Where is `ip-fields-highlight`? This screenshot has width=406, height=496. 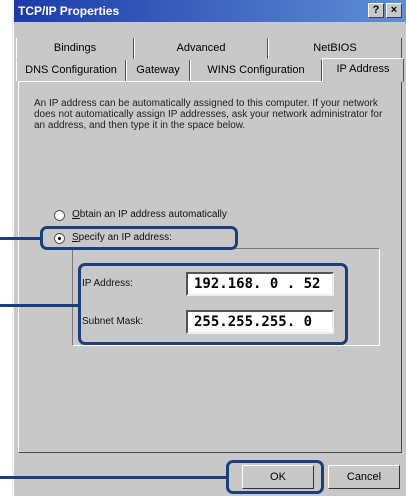
ip-fields-highlight is located at coordinates (213, 304).